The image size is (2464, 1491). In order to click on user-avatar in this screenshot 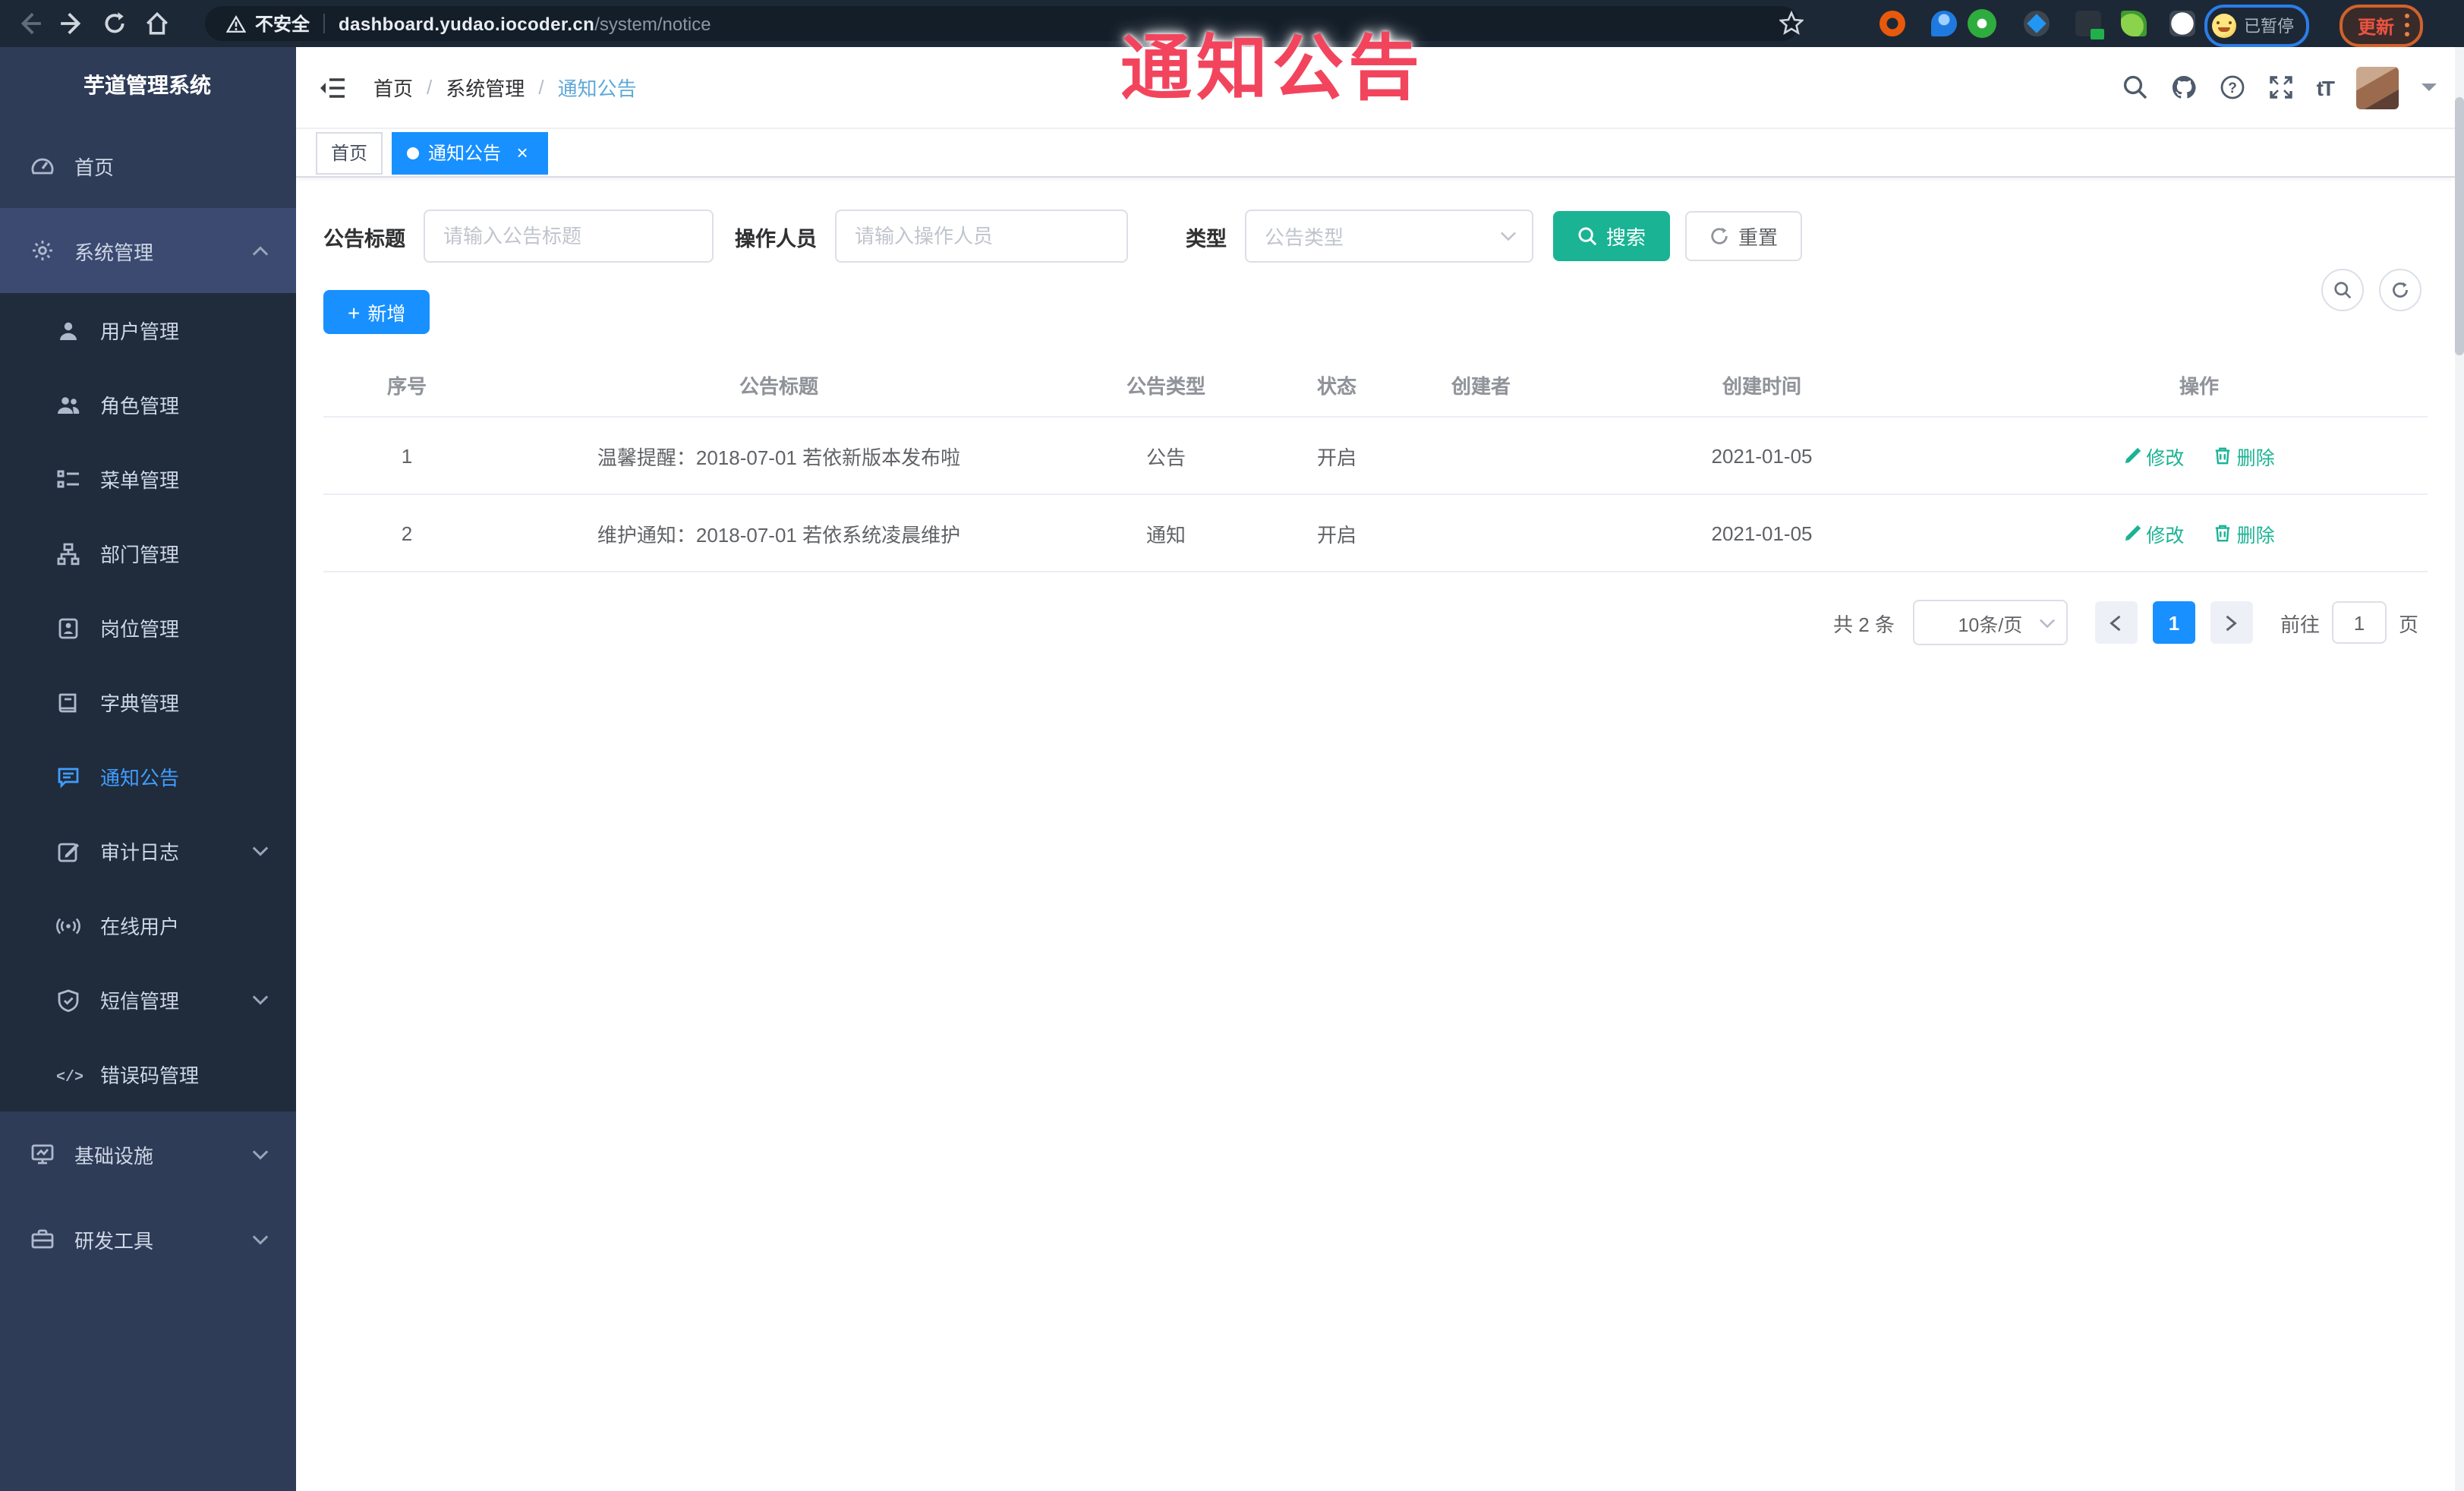, I will do `click(2377, 87)`.